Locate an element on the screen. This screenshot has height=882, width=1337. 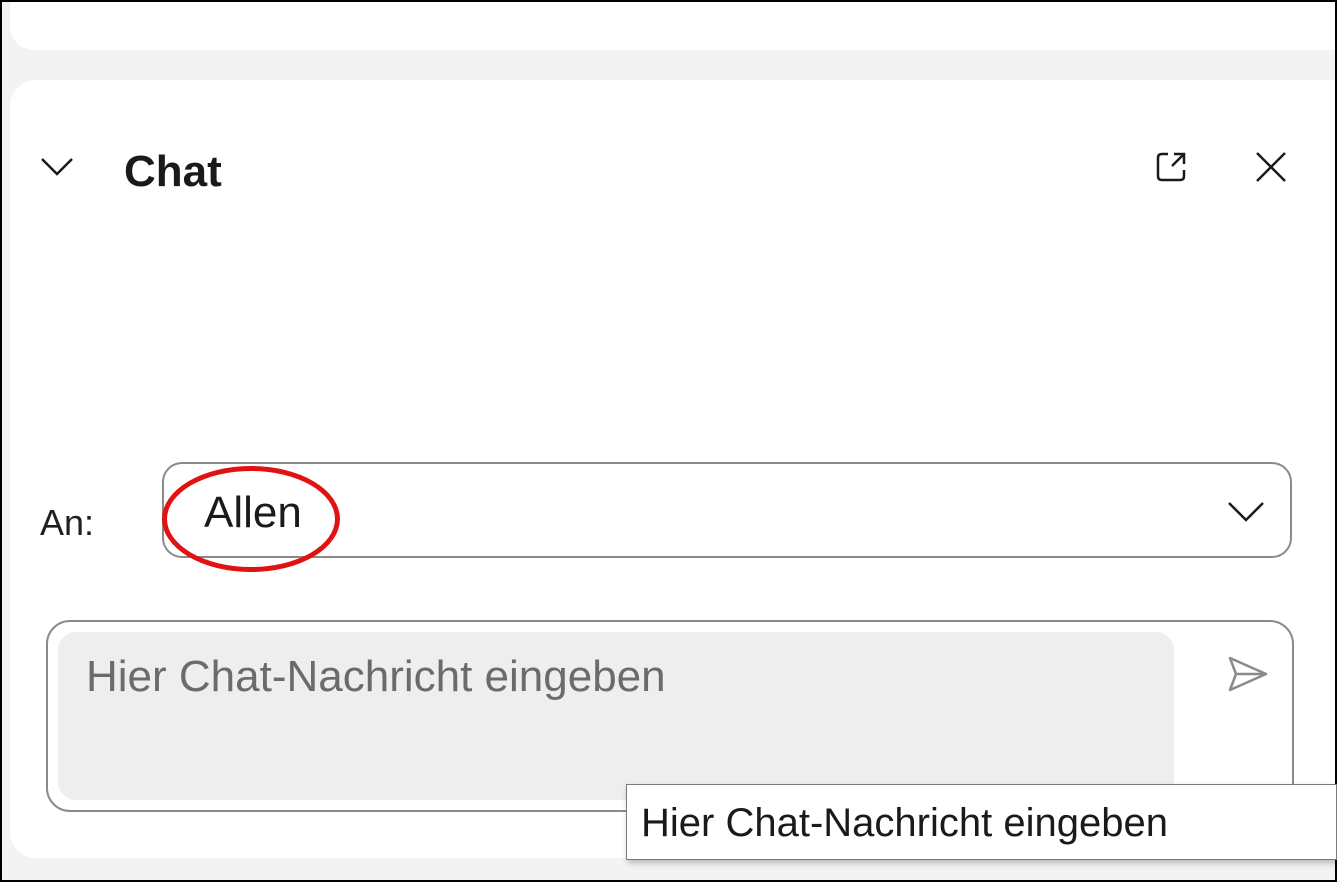
tooltip: Hier Chat-Nachricht eingeben is located at coordinates (981, 822).